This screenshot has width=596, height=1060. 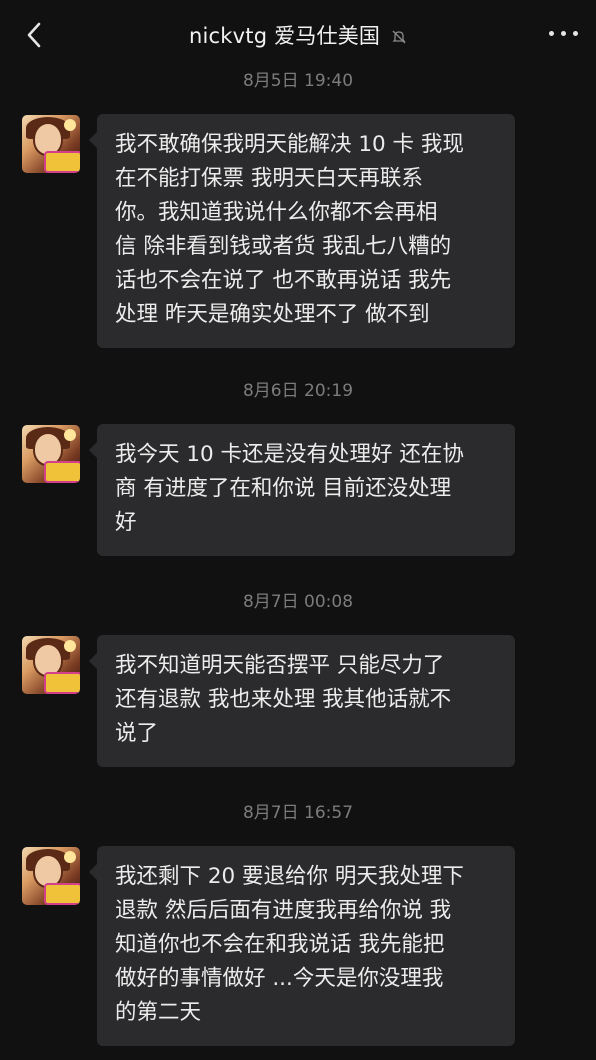 I want to click on message-line: 在不能打保票 我明天白天再联系, so click(x=269, y=178).